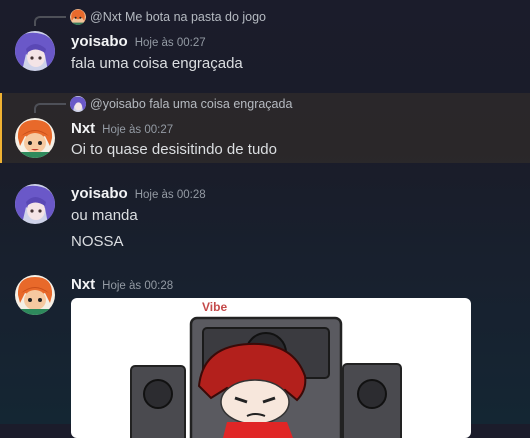 The height and width of the screenshot is (438, 530). Describe the element at coordinates (221, 104) in the screenshot. I see `reply-text: fala uma coisa engraçada` at that location.